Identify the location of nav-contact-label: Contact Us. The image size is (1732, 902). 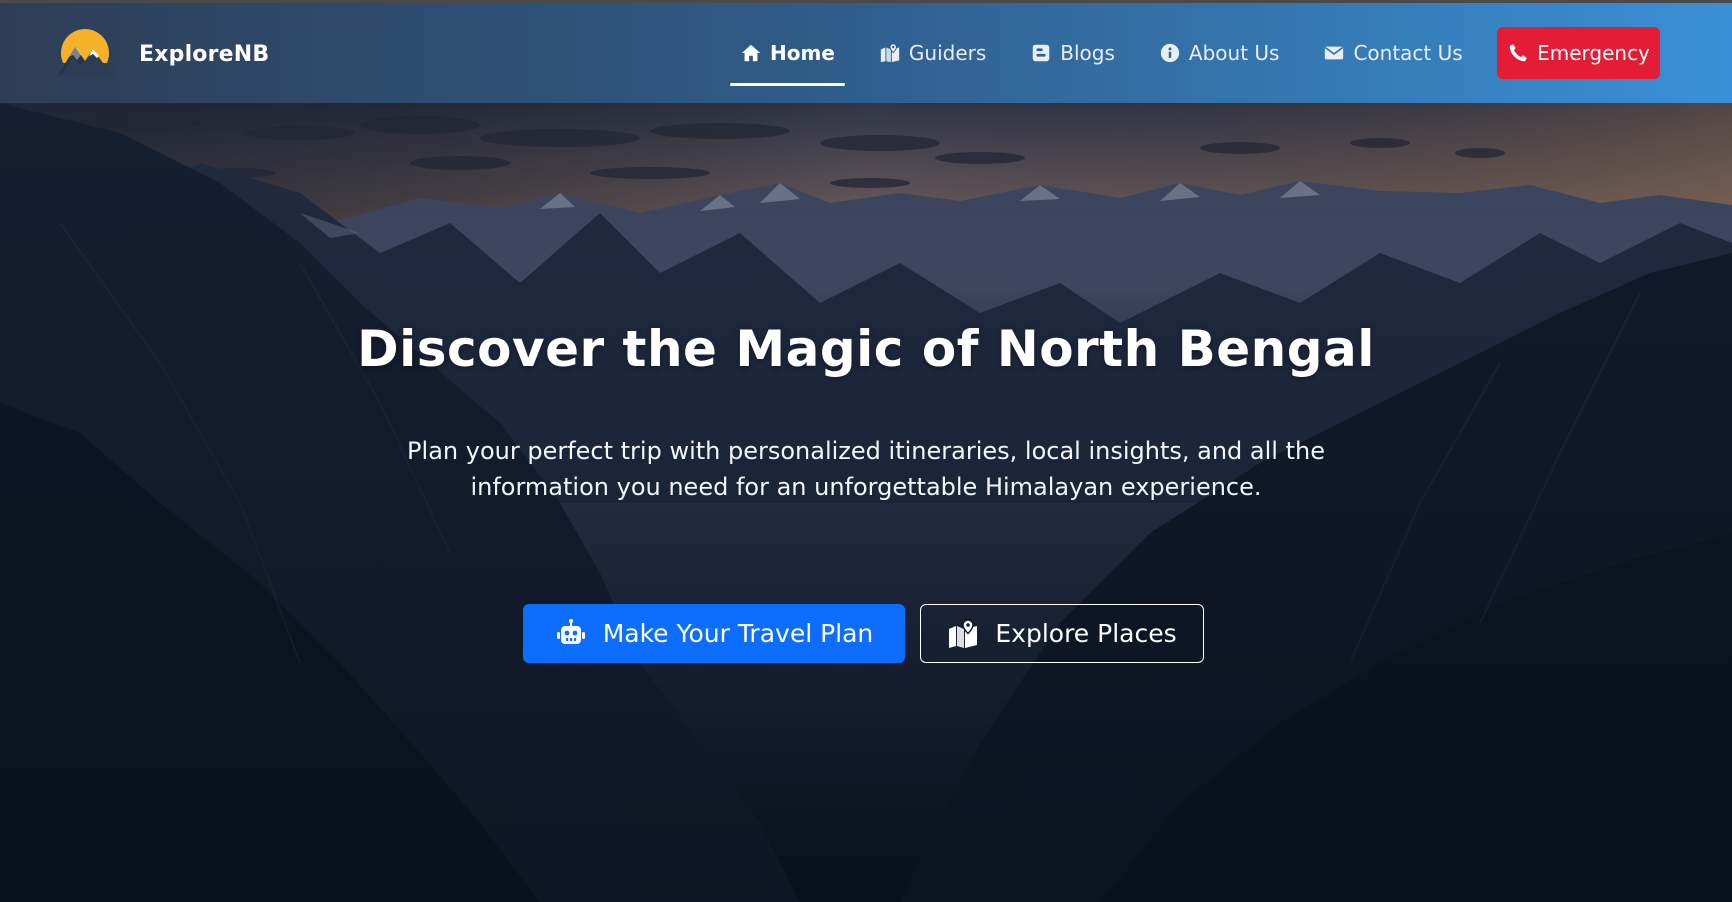
(1408, 53).